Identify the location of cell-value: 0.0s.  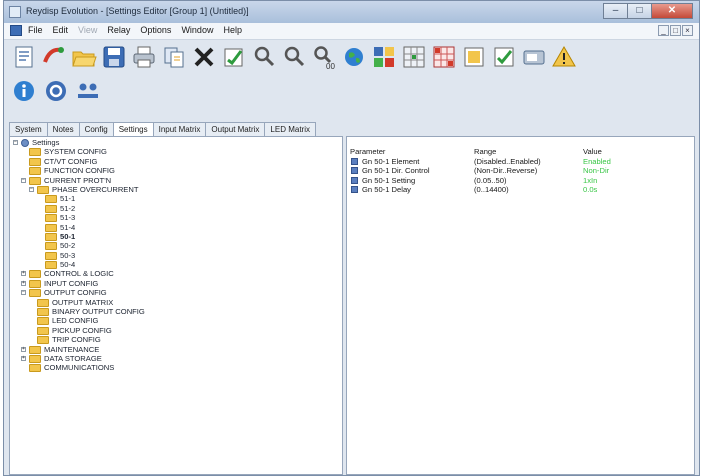
(590, 190).